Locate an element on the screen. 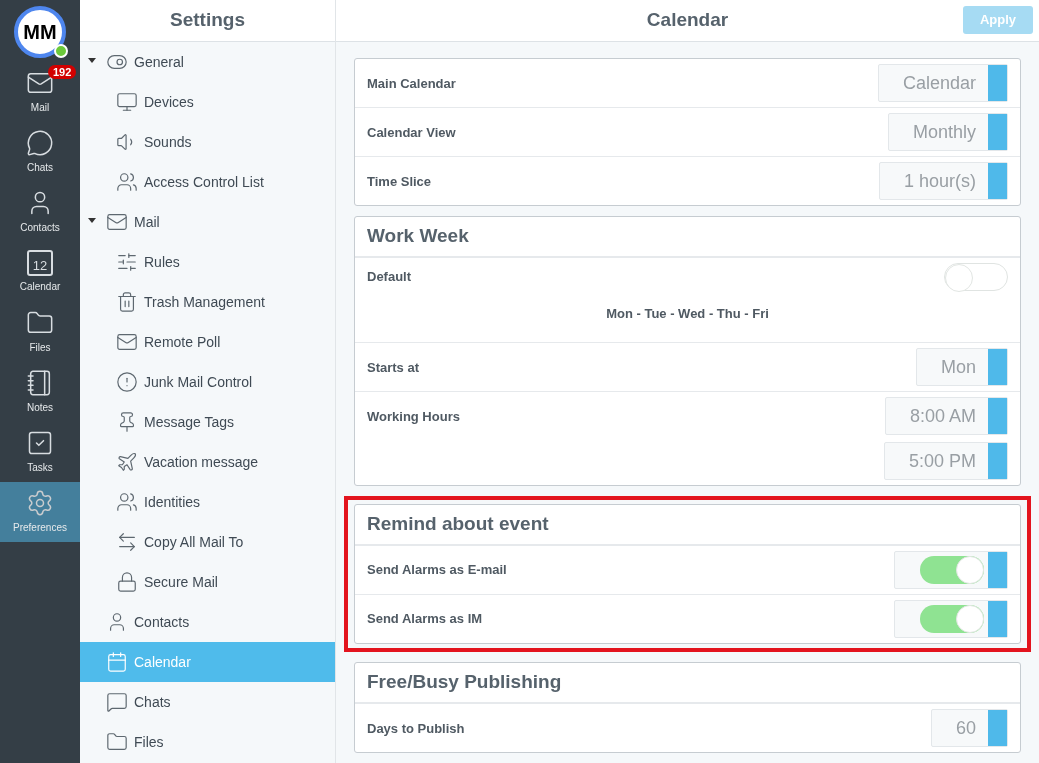 The width and height of the screenshot is (1039, 763). settings-item: Remote Poll is located at coordinates (207, 342).